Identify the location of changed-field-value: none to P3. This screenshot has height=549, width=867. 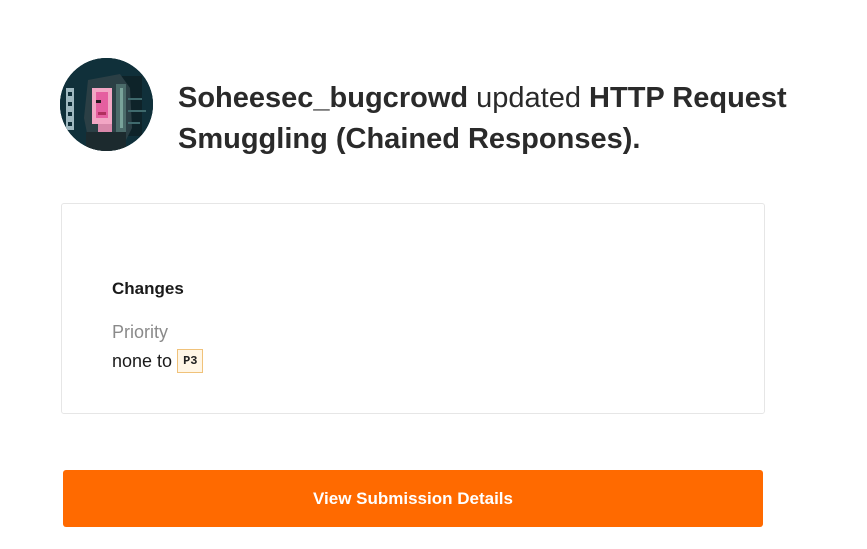
(158, 361).